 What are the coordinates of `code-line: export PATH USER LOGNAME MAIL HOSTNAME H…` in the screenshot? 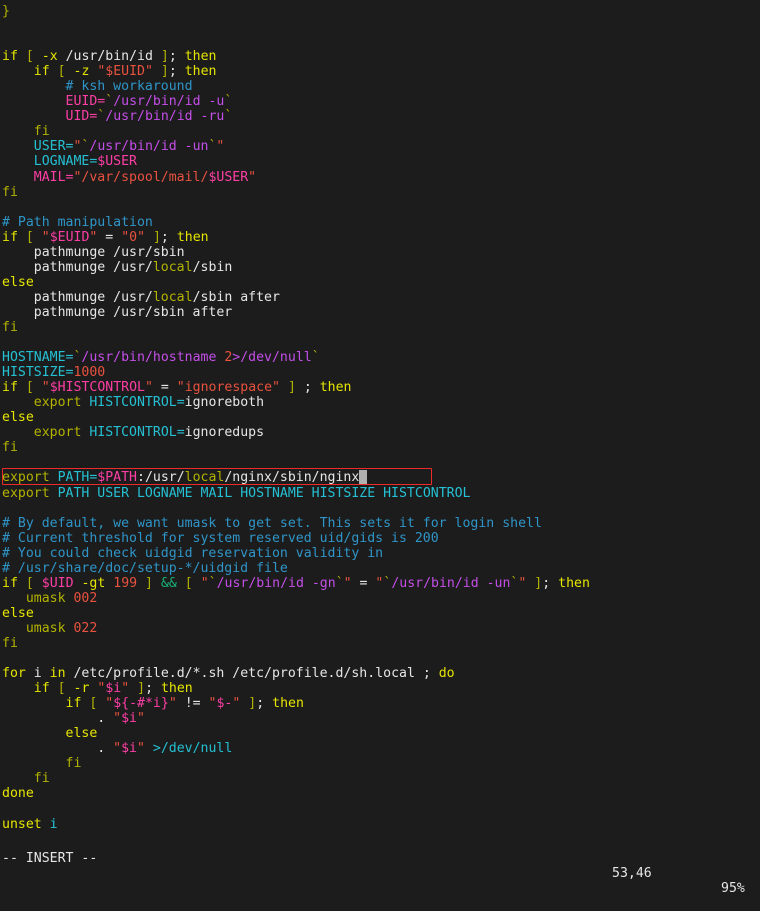 It's located at (381, 493).